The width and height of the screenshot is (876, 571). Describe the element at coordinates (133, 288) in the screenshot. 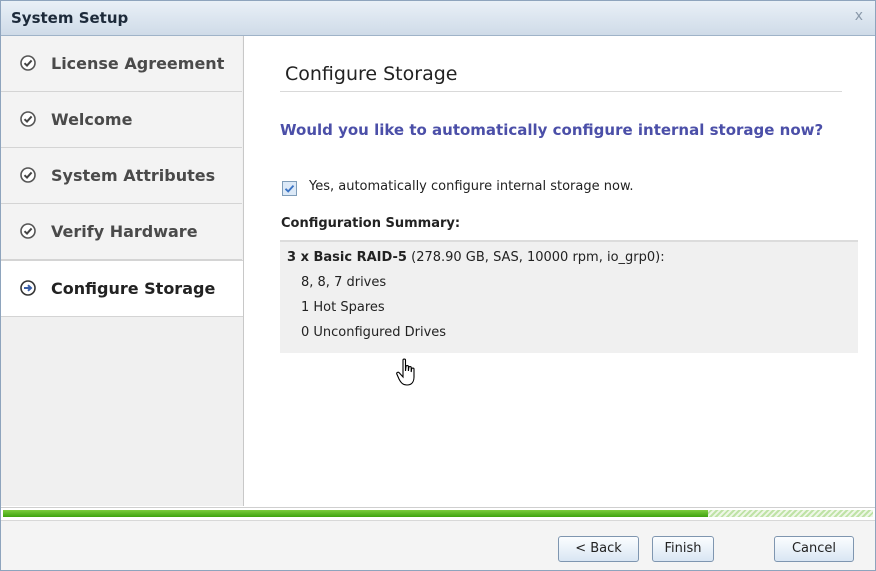

I see `step-label: Configure Storage` at that location.